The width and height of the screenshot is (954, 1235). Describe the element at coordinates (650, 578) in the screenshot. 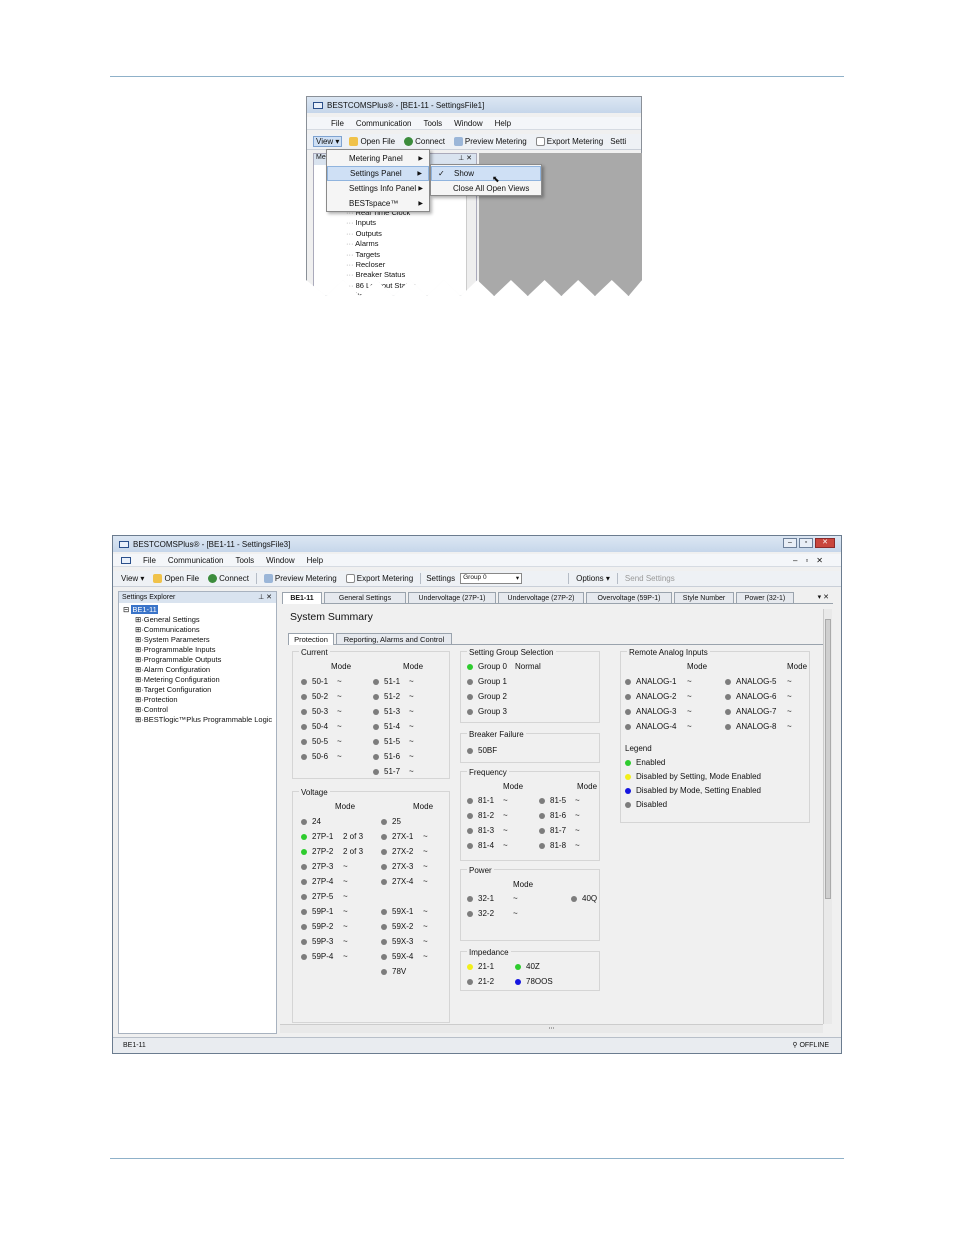

I see `send-settings-button: Send Settings` at that location.